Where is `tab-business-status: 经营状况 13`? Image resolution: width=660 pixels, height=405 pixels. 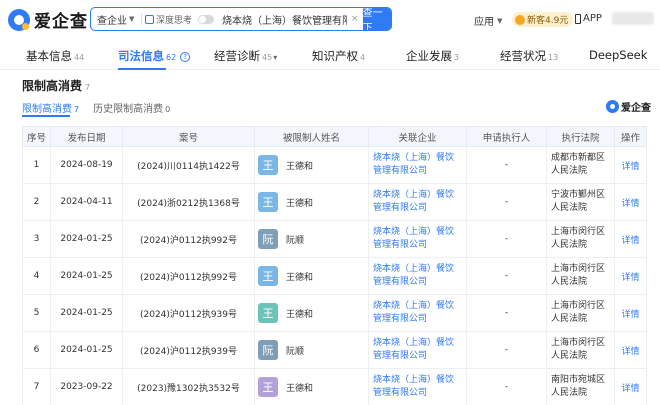 tab-business-status: 经营状况 13 is located at coordinates (529, 56).